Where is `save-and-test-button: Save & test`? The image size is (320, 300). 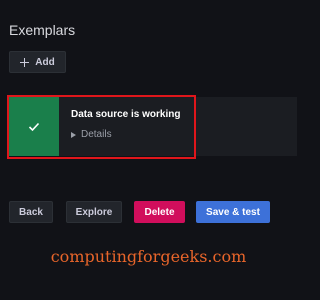
save-and-test-button: Save & test is located at coordinates (233, 212).